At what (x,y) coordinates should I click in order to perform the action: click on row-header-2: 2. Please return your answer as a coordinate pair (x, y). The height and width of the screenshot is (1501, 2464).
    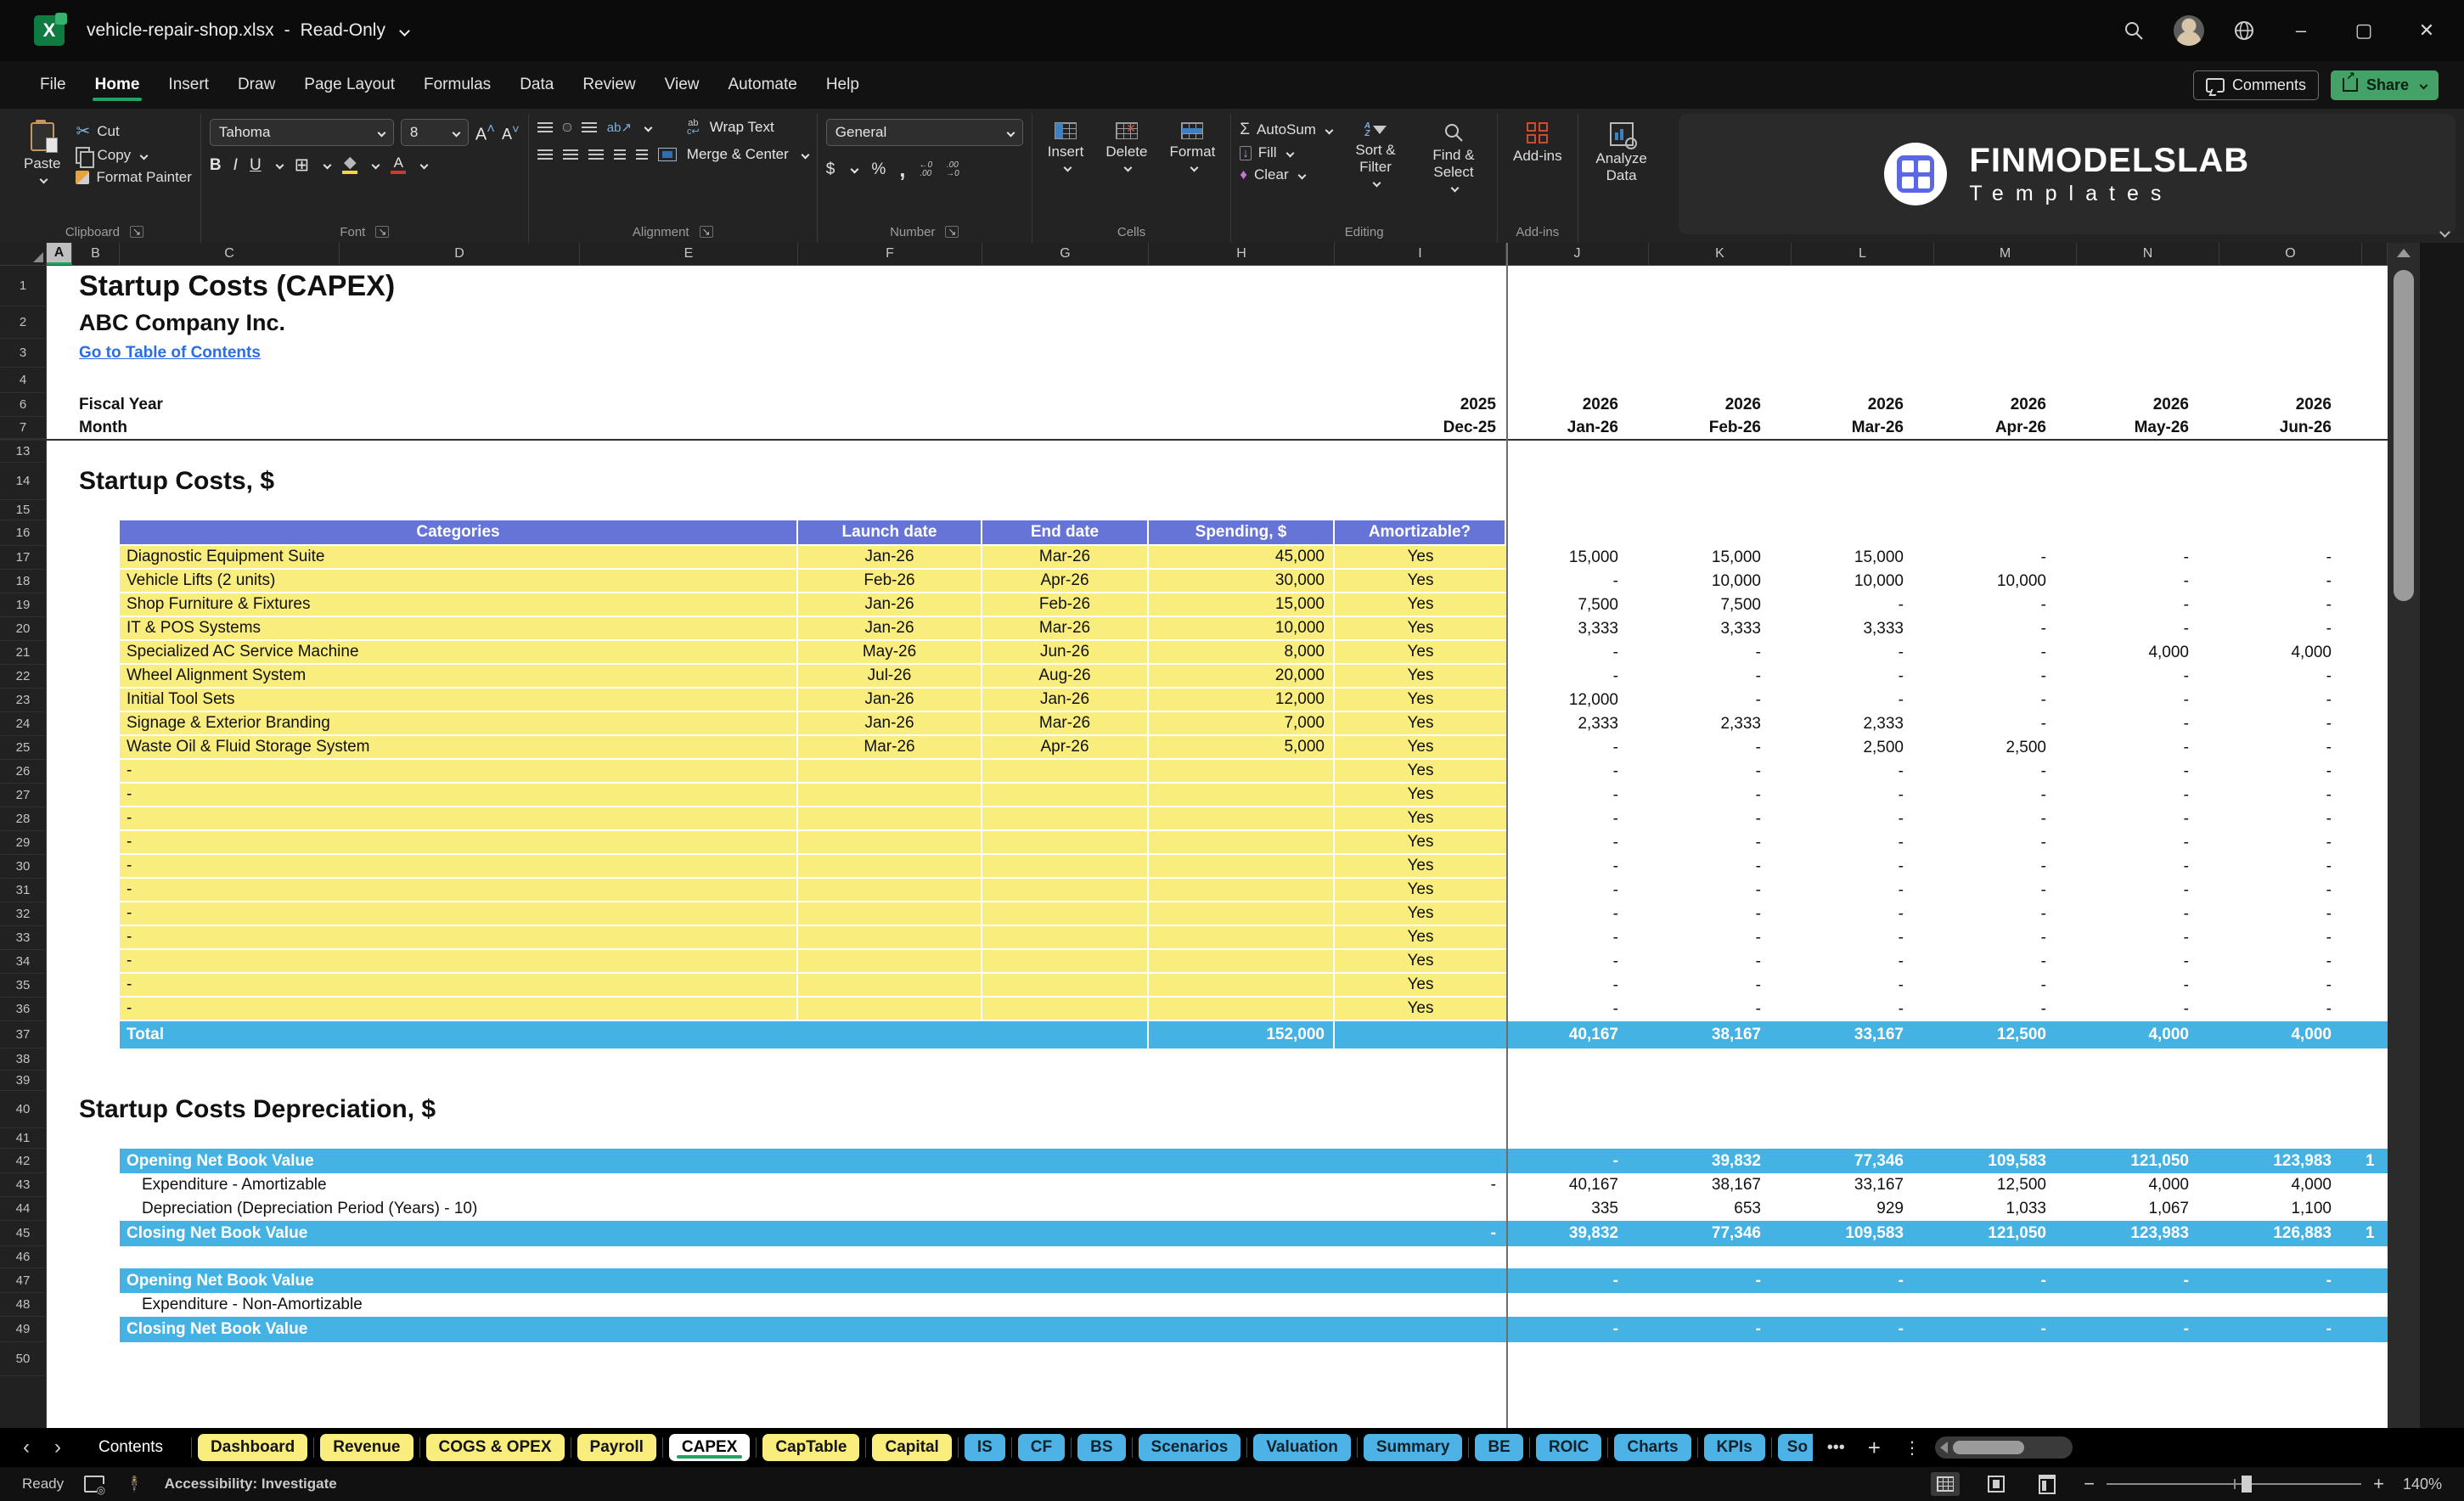
    Looking at the image, I should click on (23, 323).